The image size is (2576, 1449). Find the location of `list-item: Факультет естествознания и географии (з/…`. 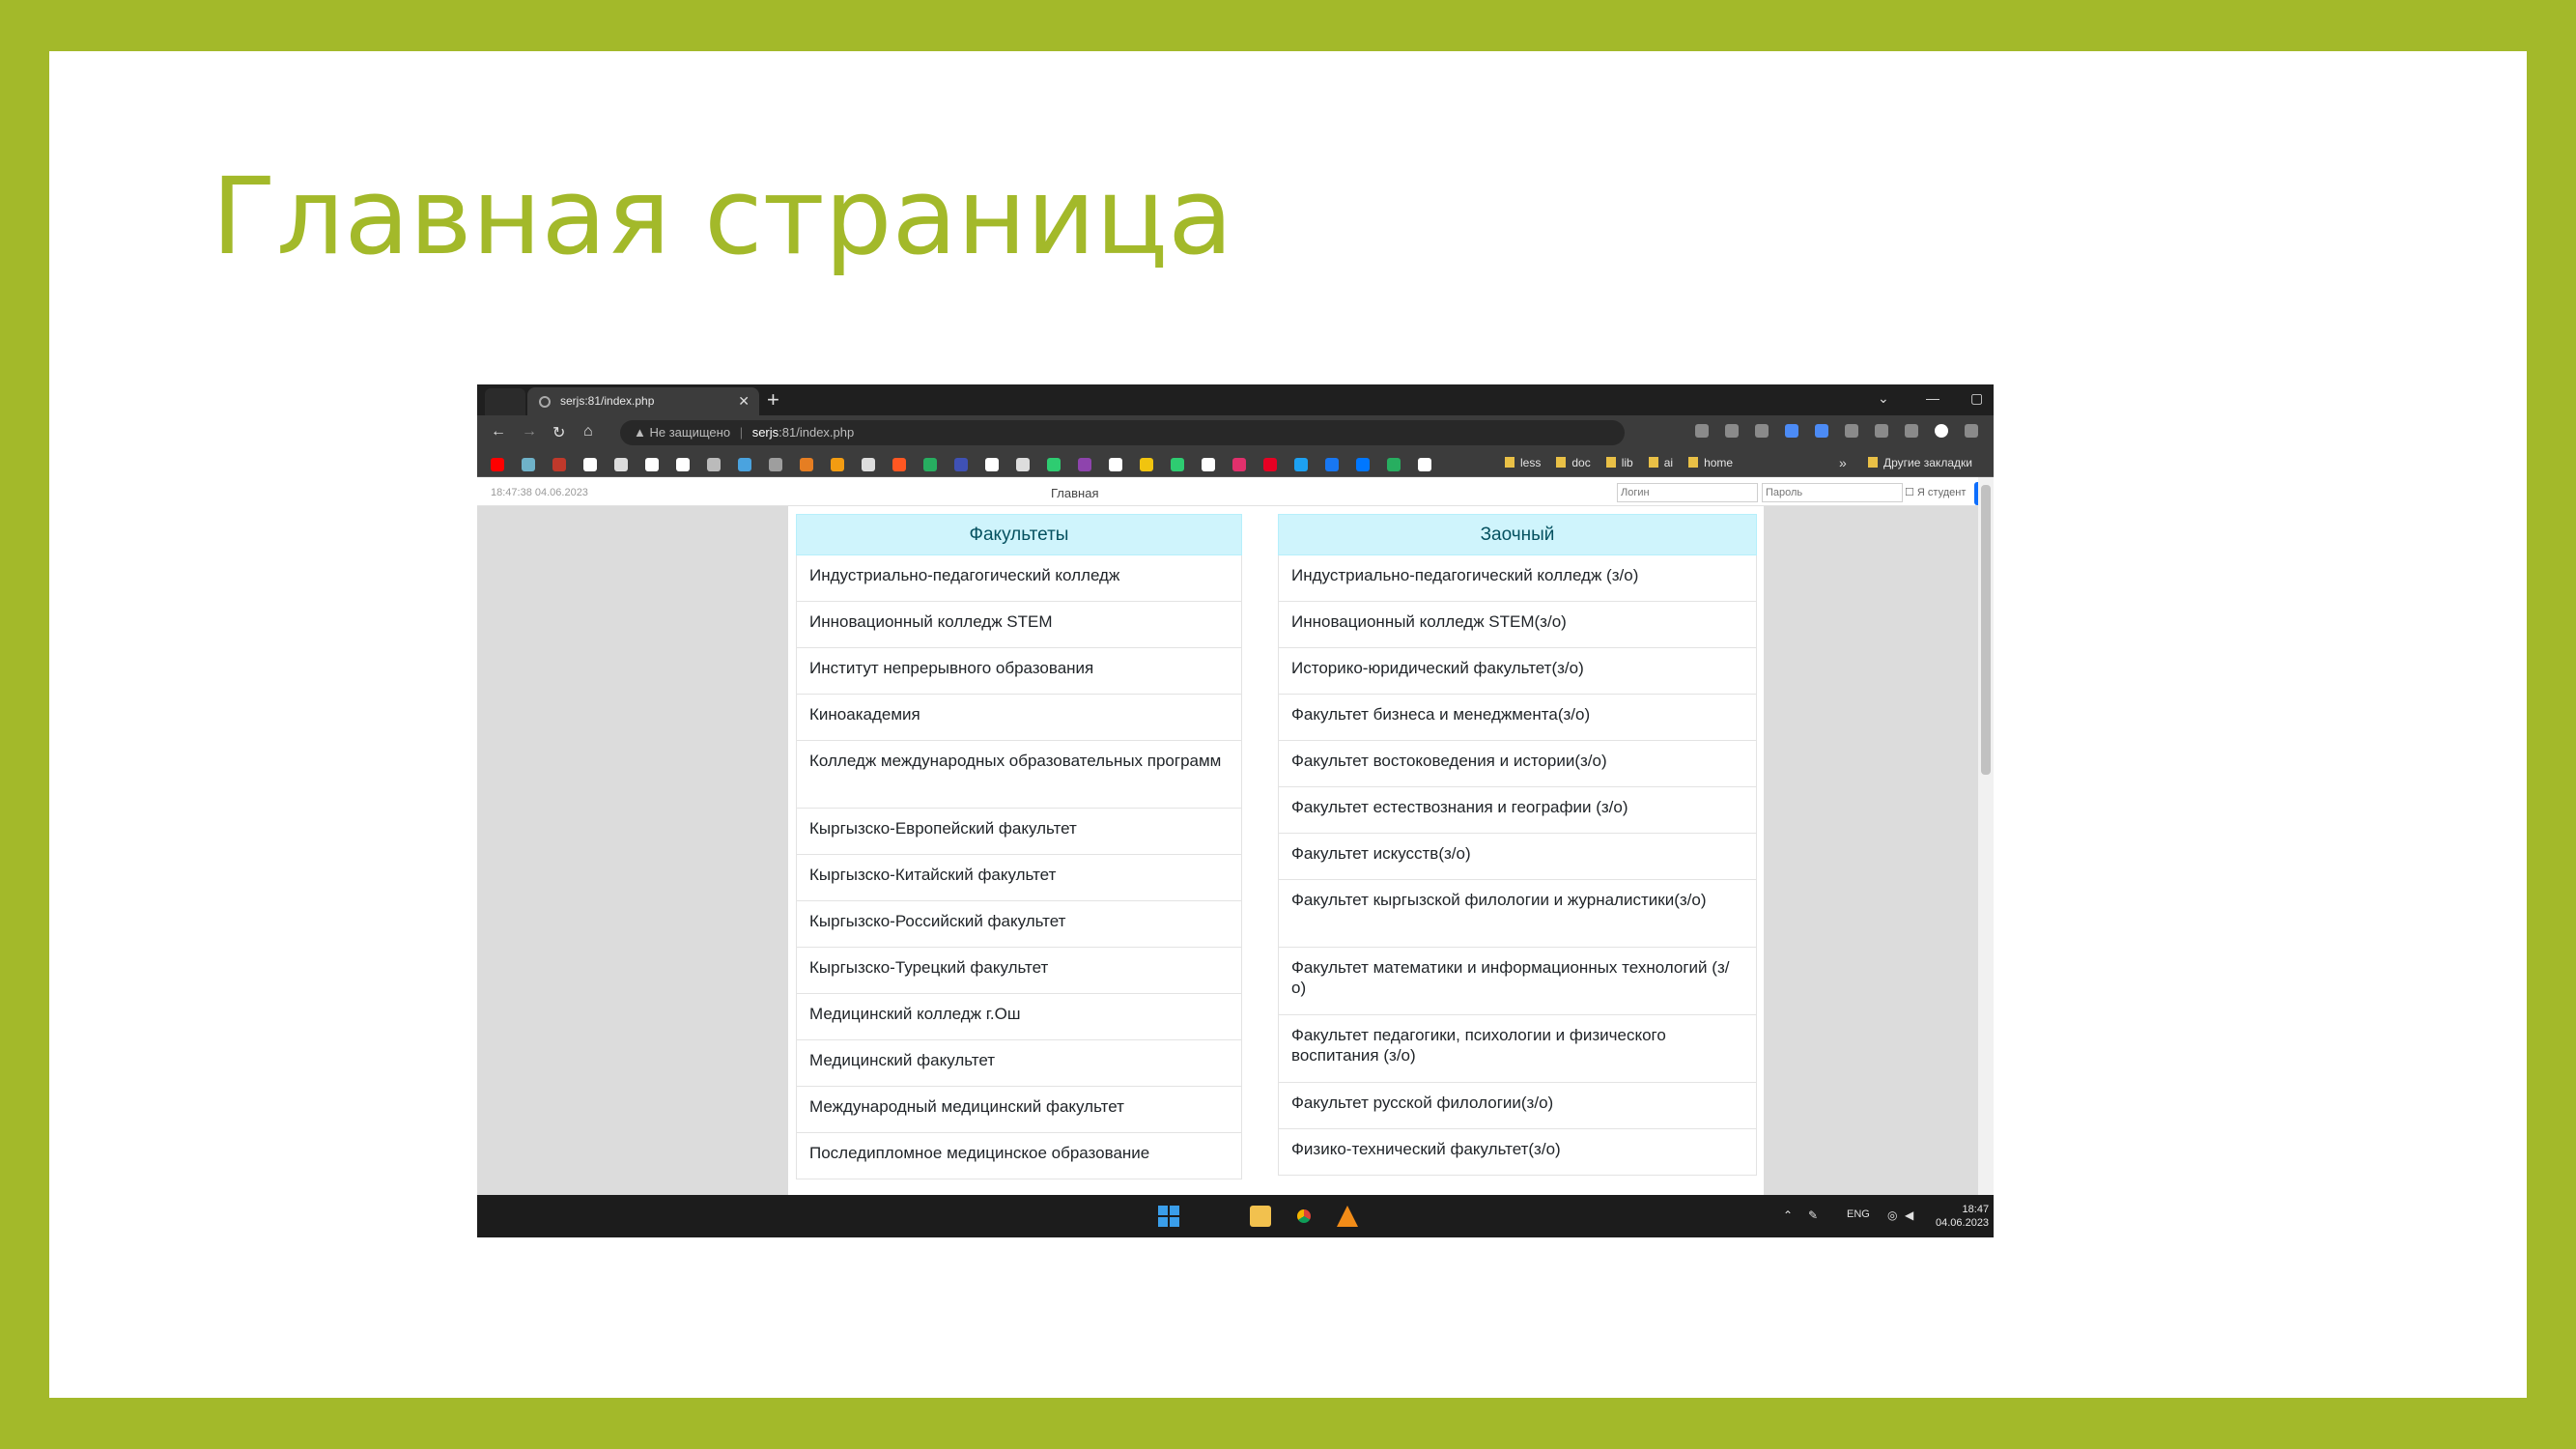

list-item: Факультет естествознания и географии (з/… is located at coordinates (1517, 810).